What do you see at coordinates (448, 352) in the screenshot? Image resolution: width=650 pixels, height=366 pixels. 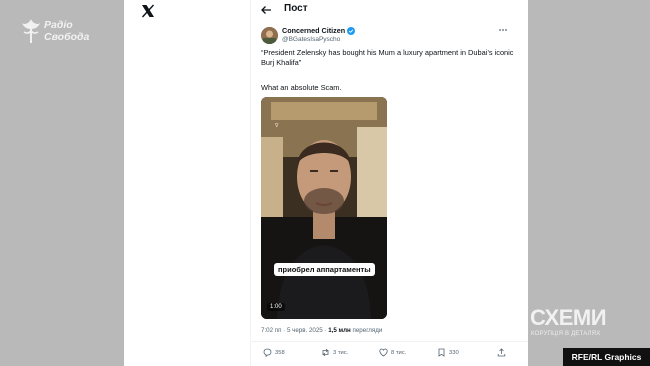 I see `bookmark-button: 330` at bounding box center [448, 352].